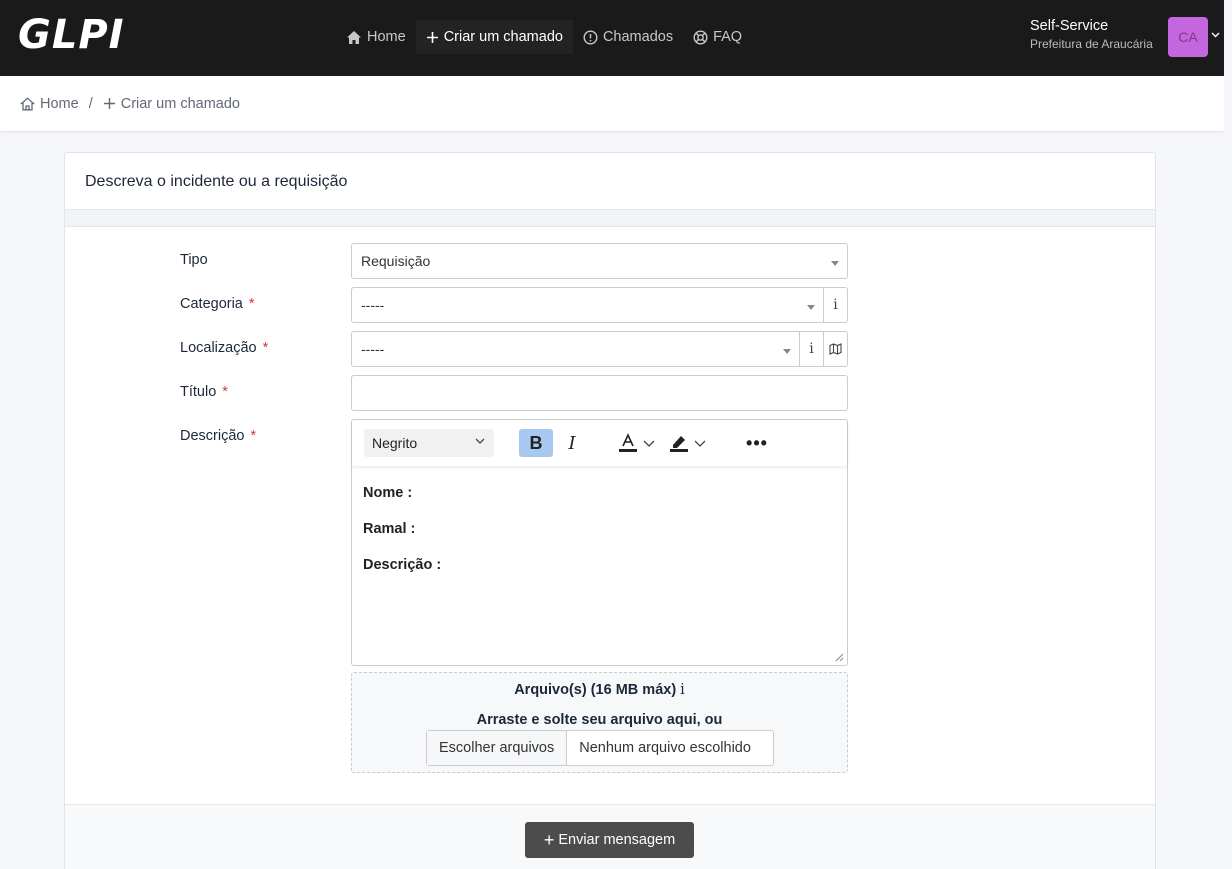 This screenshot has height=869, width=1232. What do you see at coordinates (1069, 26) in the screenshot?
I see `user-profile-name: Self-Service` at bounding box center [1069, 26].